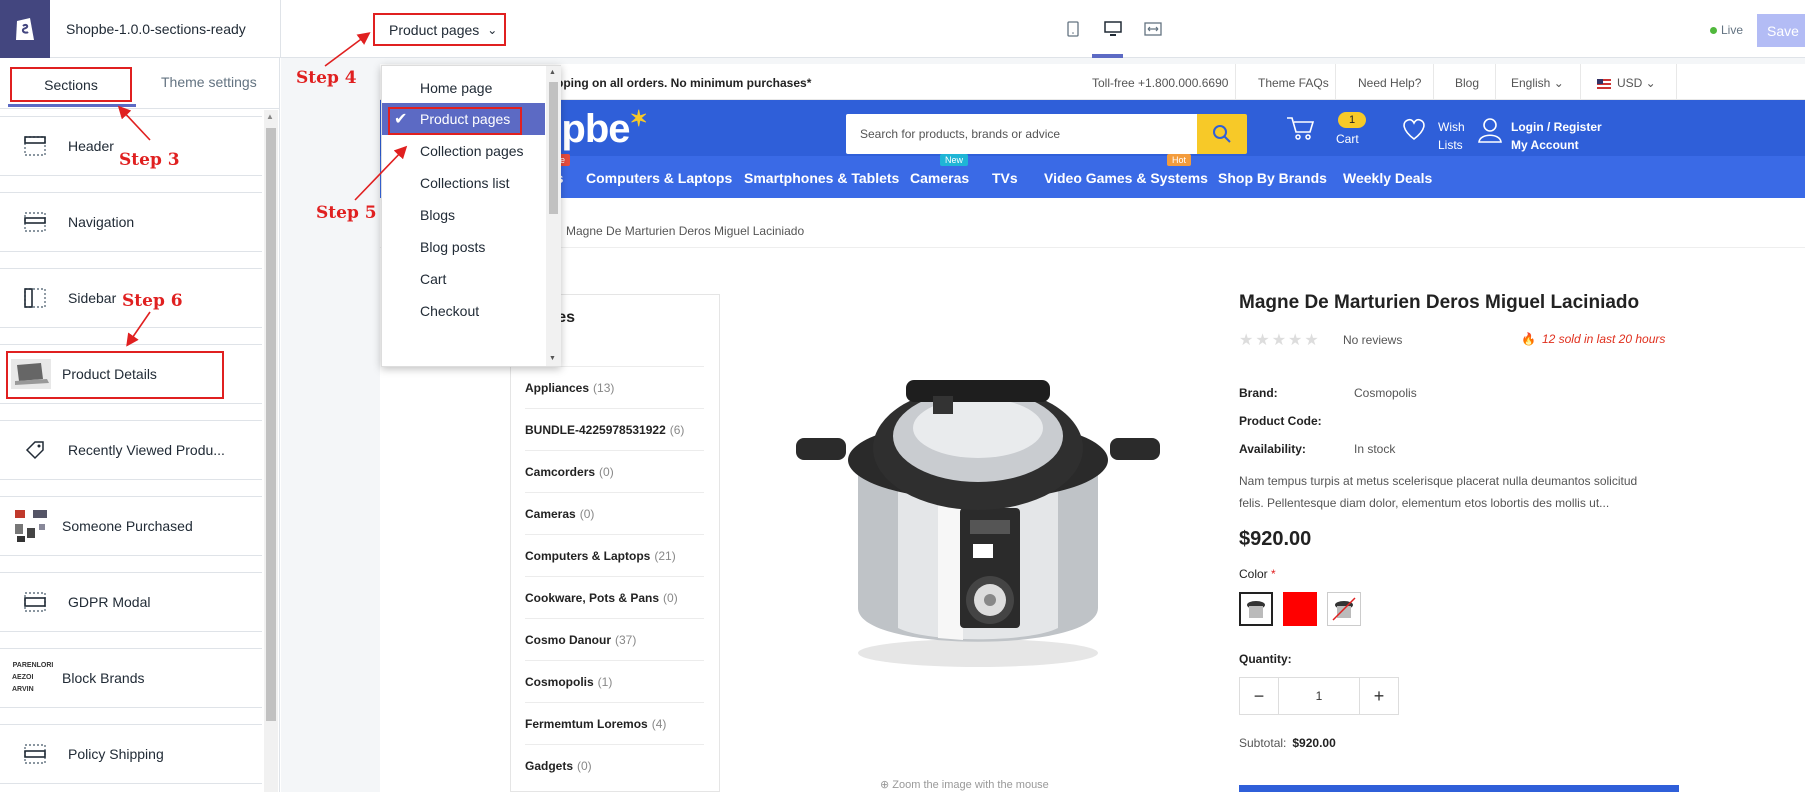 The width and height of the screenshot is (1805, 800). What do you see at coordinates (1379, 696) in the screenshot?
I see `increase-button: +` at bounding box center [1379, 696].